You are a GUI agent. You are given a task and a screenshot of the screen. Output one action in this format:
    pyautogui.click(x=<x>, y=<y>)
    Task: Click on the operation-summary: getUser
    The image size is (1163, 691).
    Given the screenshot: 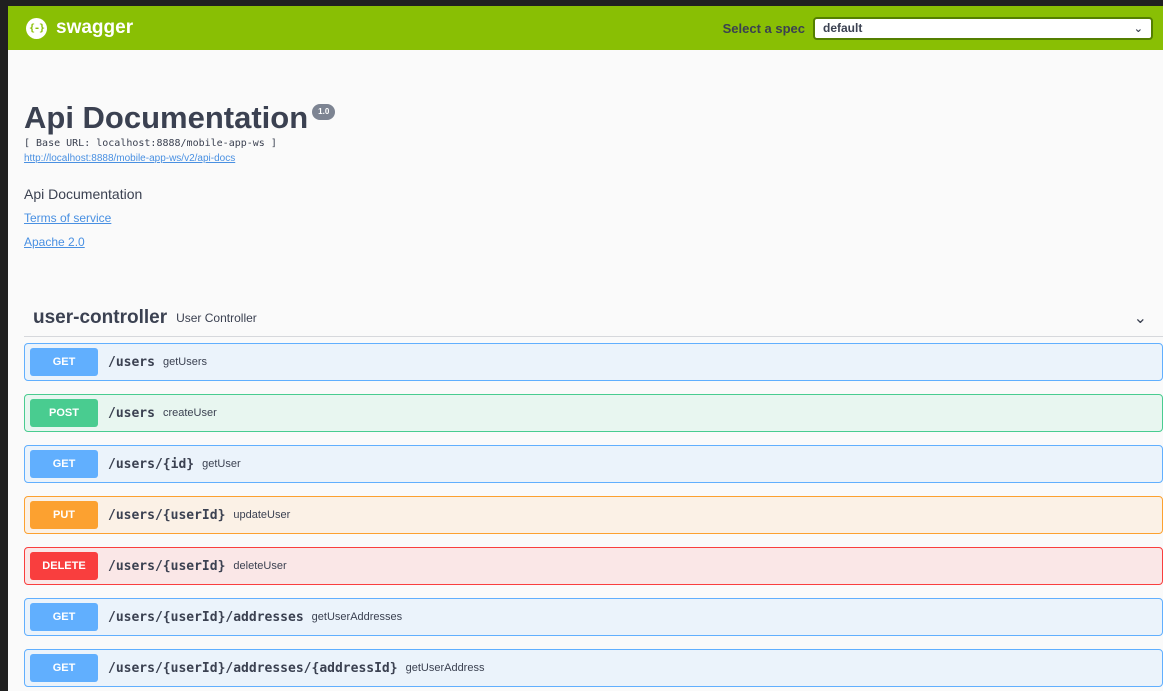 What is the action you would take?
    pyautogui.click(x=221, y=464)
    